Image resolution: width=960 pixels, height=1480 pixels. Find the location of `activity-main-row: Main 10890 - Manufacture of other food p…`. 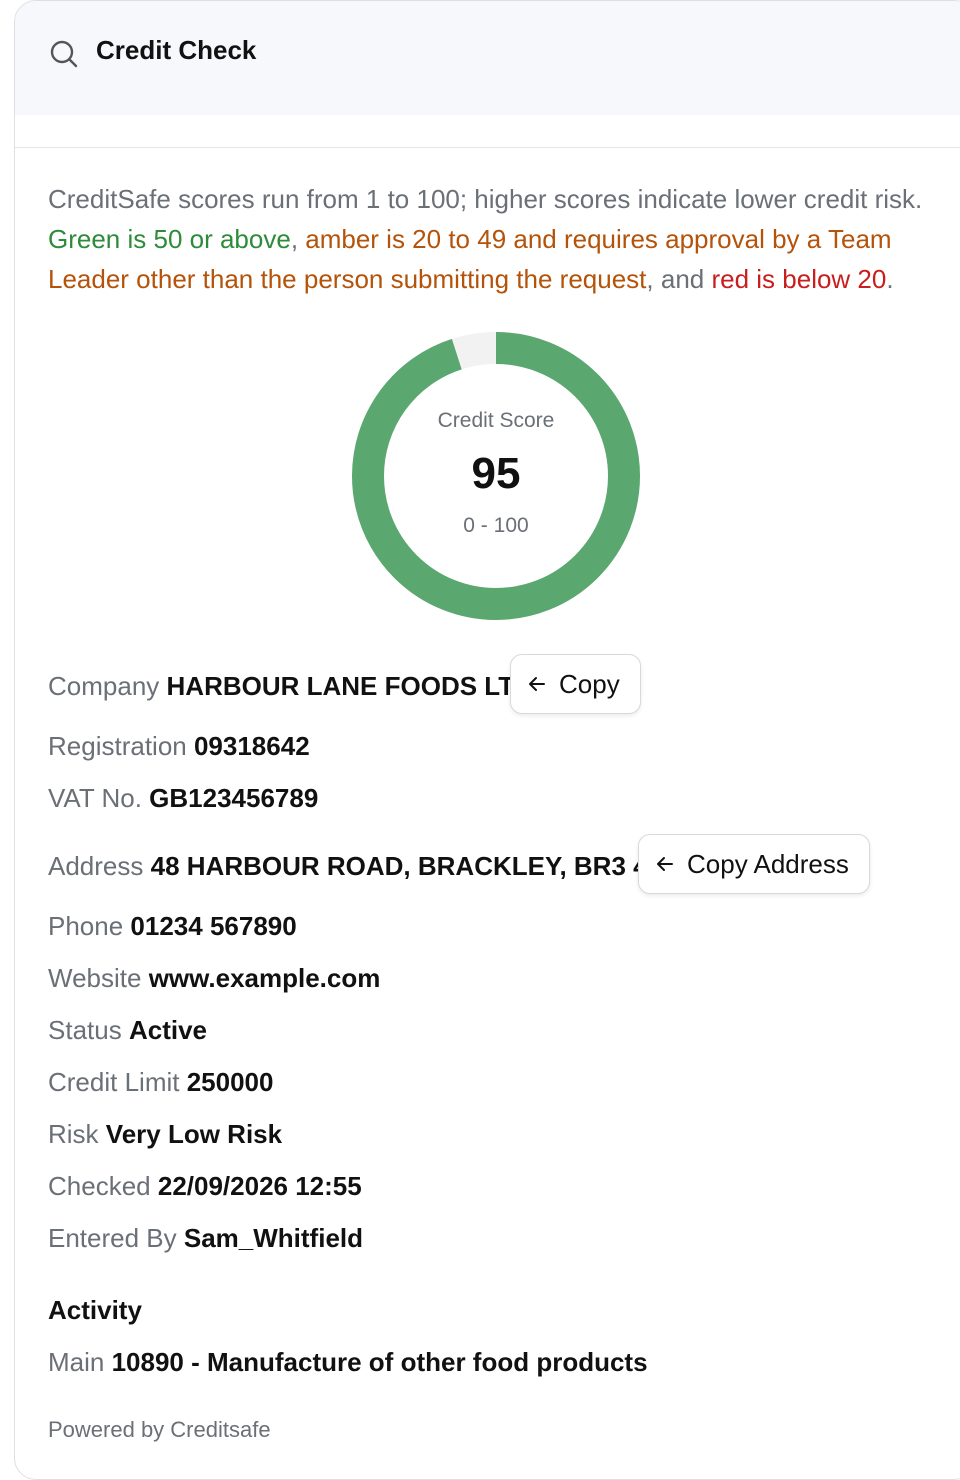

activity-main-row: Main 10890 - Manufacture of other food p… is located at coordinates (348, 1362).